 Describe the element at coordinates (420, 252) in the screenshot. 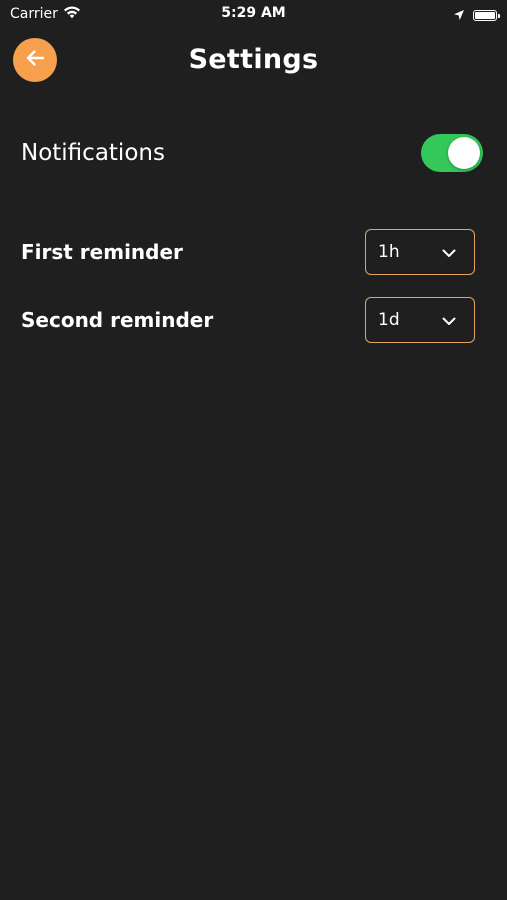

I see `first-reminder-select: 1h` at that location.